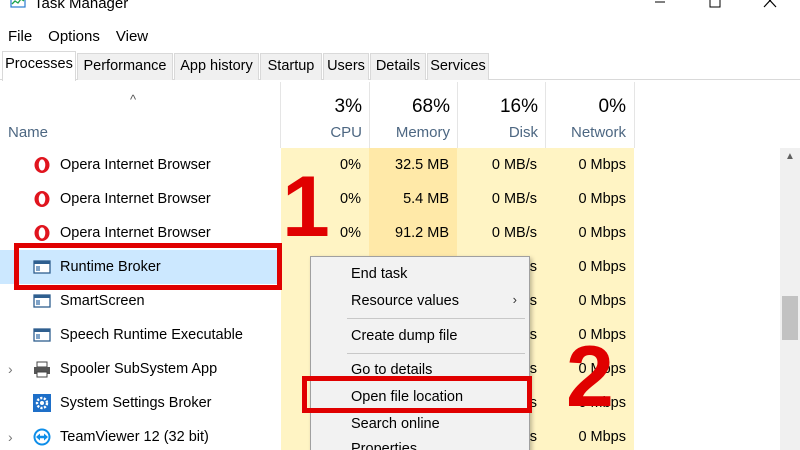 The width and height of the screenshot is (800, 450). What do you see at coordinates (430, 106) in the screenshot?
I see `memory-total: 68%` at bounding box center [430, 106].